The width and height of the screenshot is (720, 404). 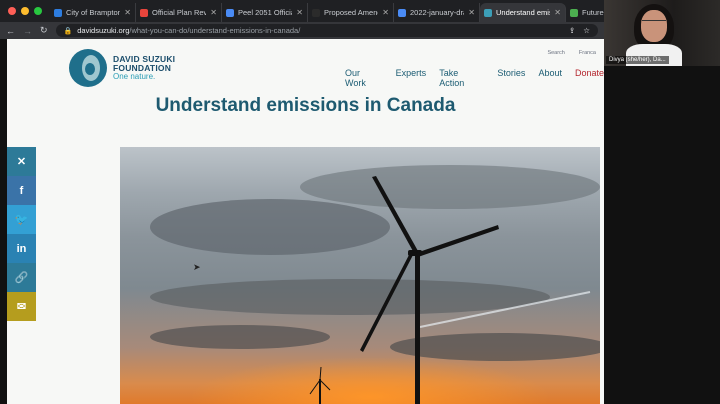 I want to click on nav-donate: Donate, so click(x=589, y=78).